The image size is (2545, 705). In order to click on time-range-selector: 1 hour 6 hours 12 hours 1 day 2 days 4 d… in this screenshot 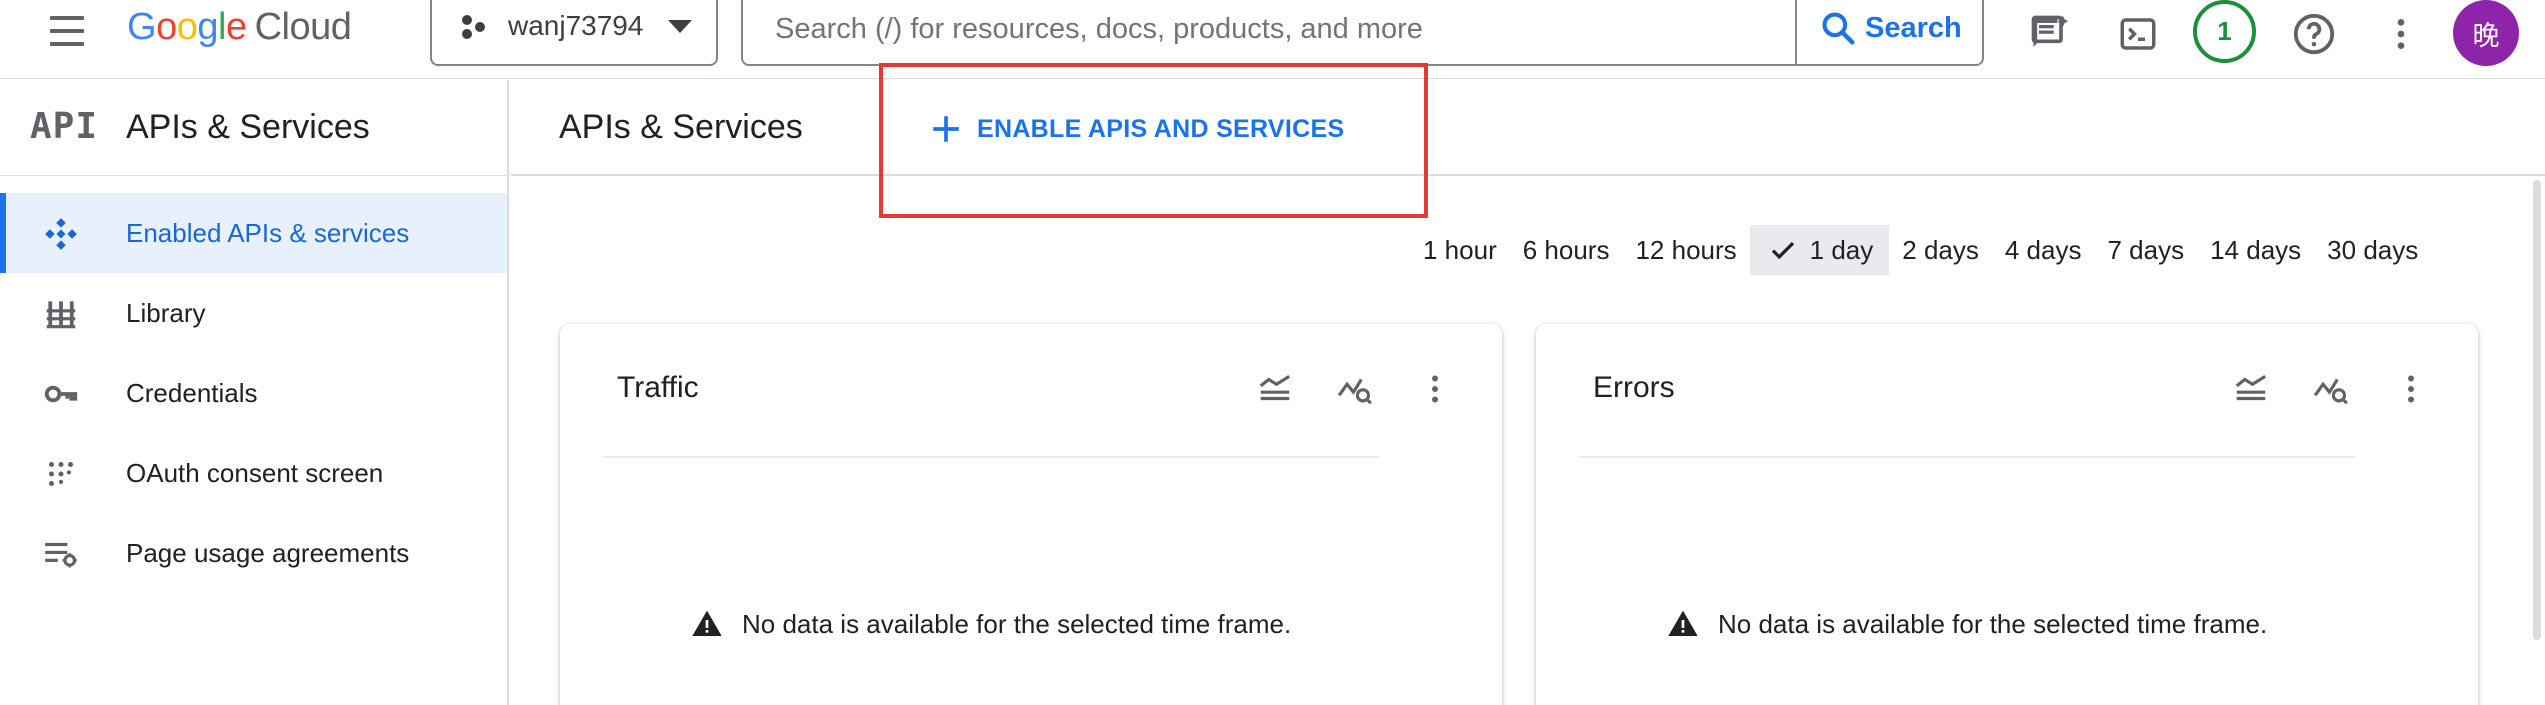, I will do `click(1920, 250)`.